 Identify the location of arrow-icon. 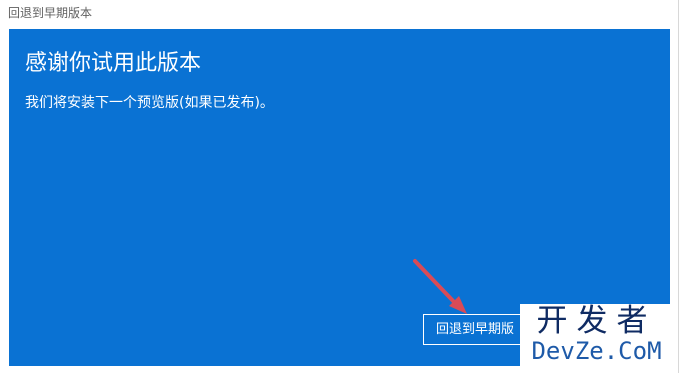
(440, 286).